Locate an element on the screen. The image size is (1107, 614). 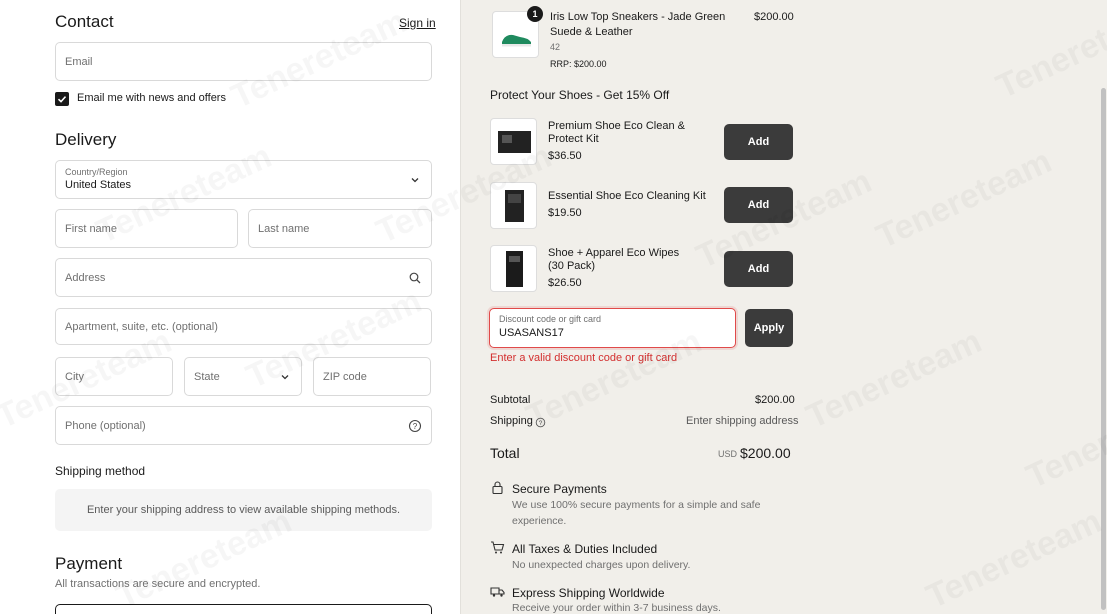
upsell-item-price: $19.50 is located at coordinates (565, 213).